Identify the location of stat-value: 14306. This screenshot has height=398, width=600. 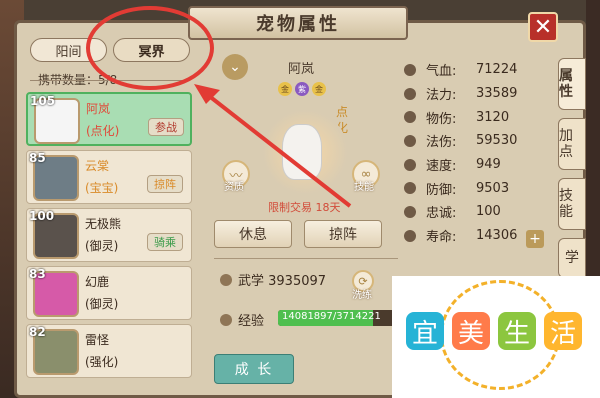
(497, 236).